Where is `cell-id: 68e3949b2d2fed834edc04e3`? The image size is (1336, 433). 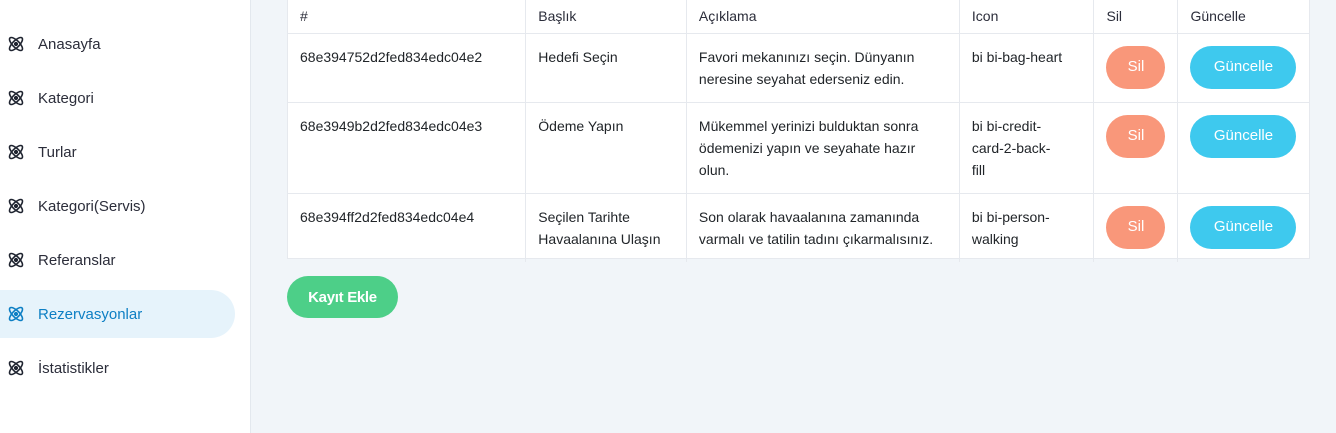 cell-id: 68e3949b2d2fed834edc04e3 is located at coordinates (407, 147).